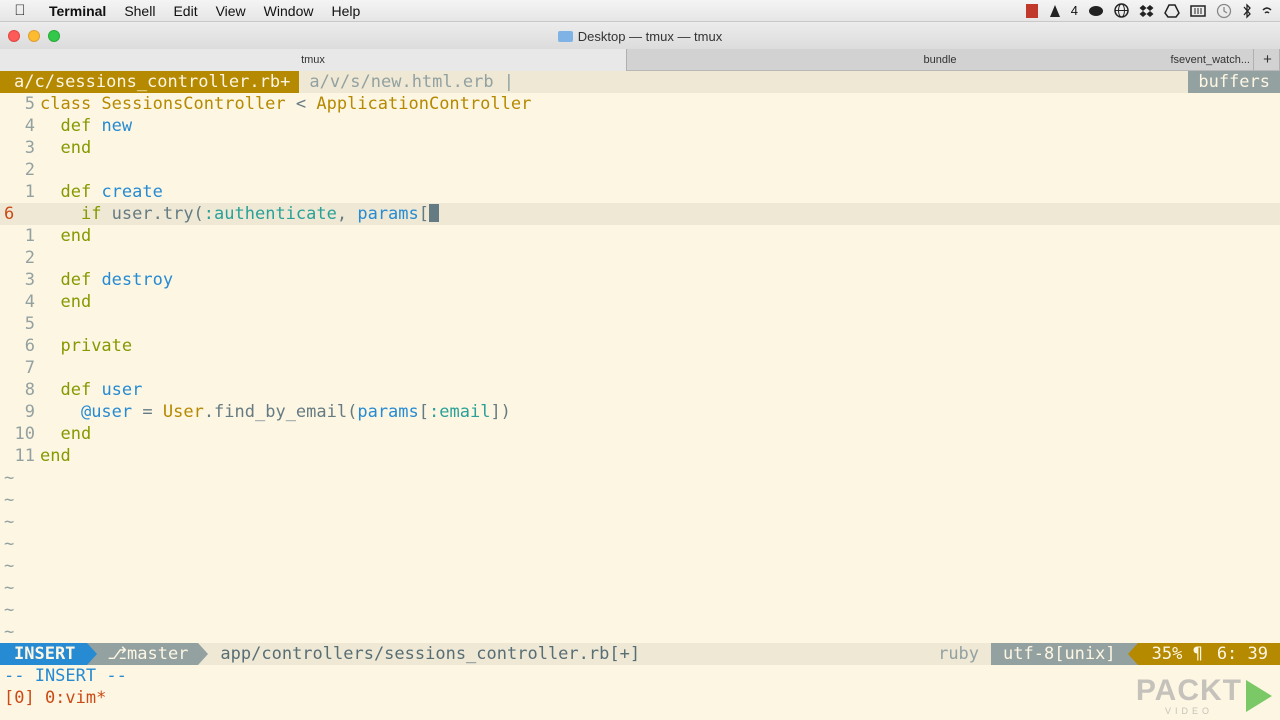 This screenshot has height=720, width=1280. I want to click on code-line: 10 end, so click(640, 434).